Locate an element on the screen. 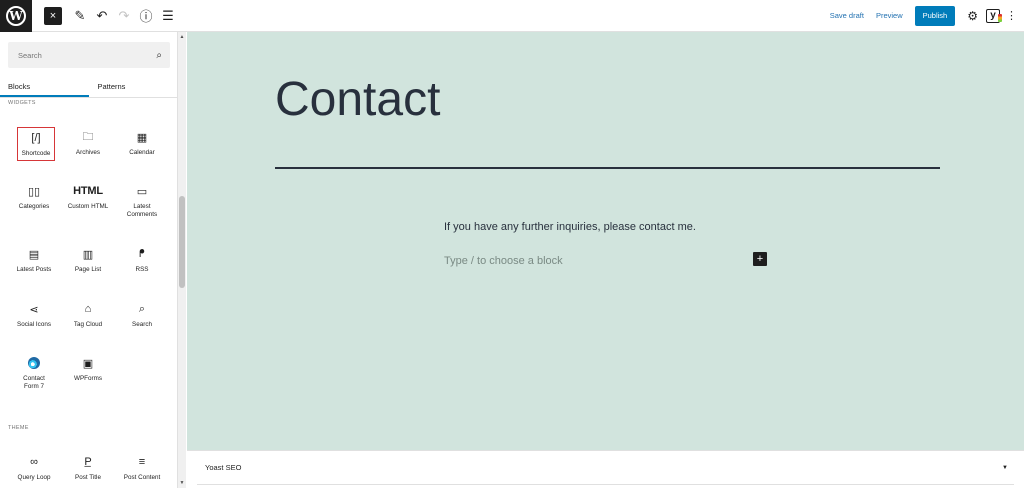 Image resolution: width=1024 pixels, height=488 pixels. sidebar-scrollbar: ▲ ▼ is located at coordinates (182, 260).